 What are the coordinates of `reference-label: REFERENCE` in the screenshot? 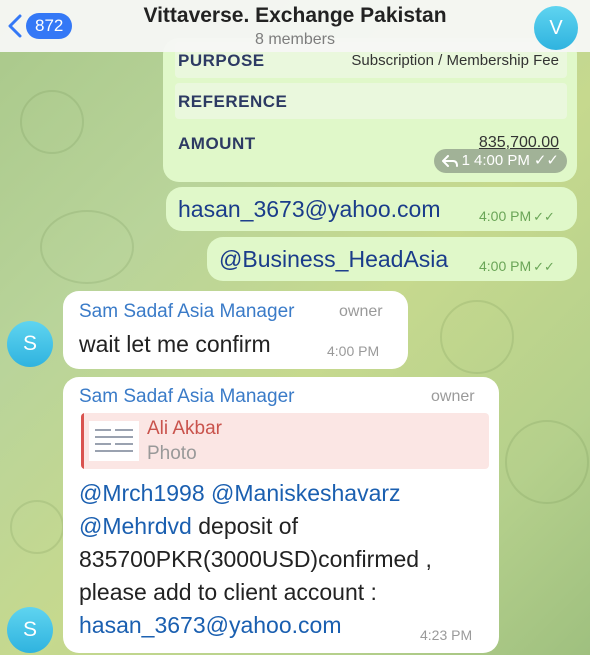 It's located at (233, 101).